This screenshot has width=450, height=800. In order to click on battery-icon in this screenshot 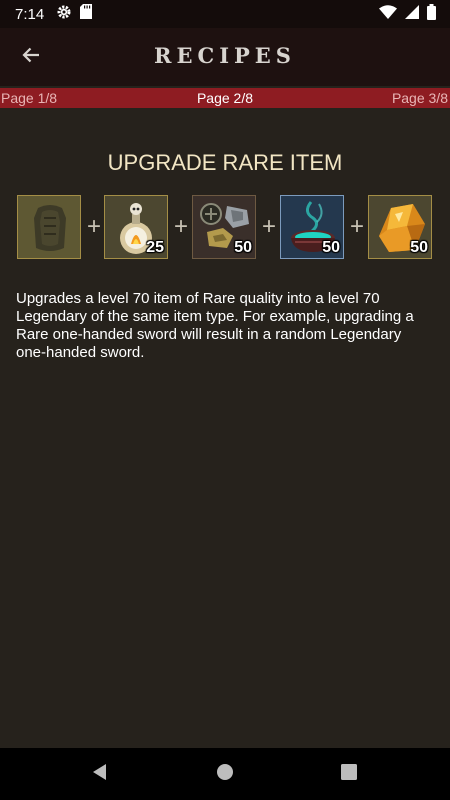, I will do `click(431, 14)`.